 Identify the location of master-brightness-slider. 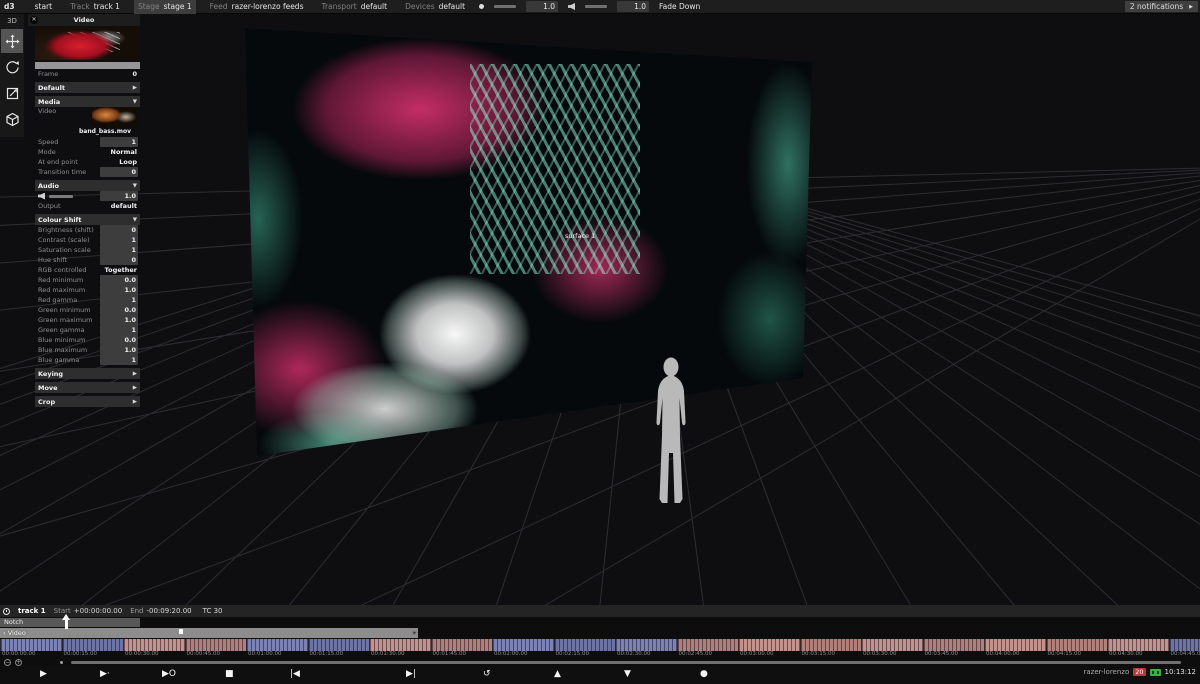
(505, 6).